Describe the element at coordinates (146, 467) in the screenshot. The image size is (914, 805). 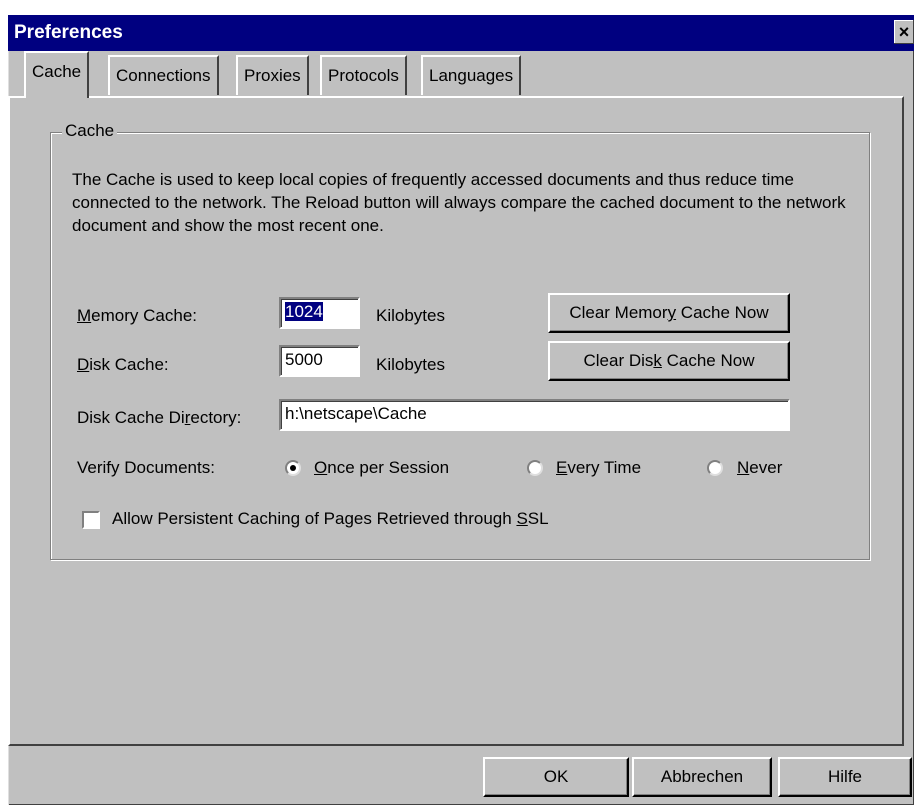
I see `verify-documents-label: Verify Documents:` at that location.